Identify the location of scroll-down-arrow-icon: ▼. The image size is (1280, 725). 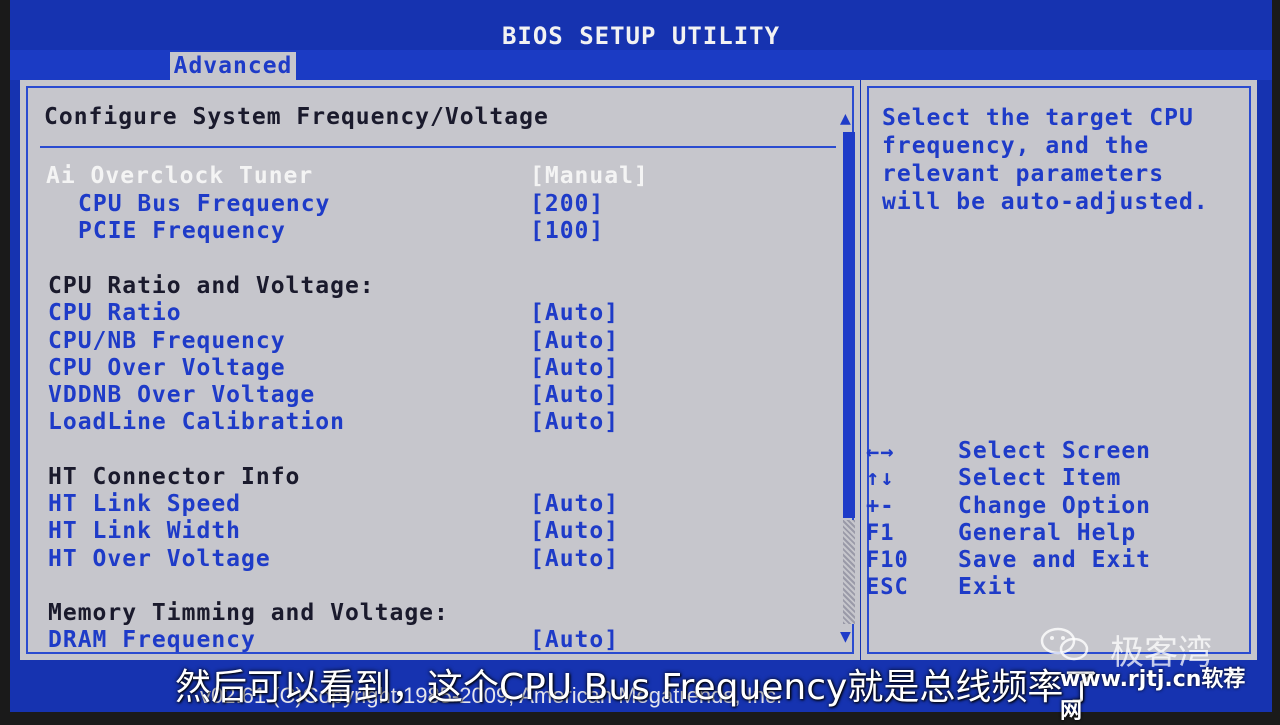
(845, 636).